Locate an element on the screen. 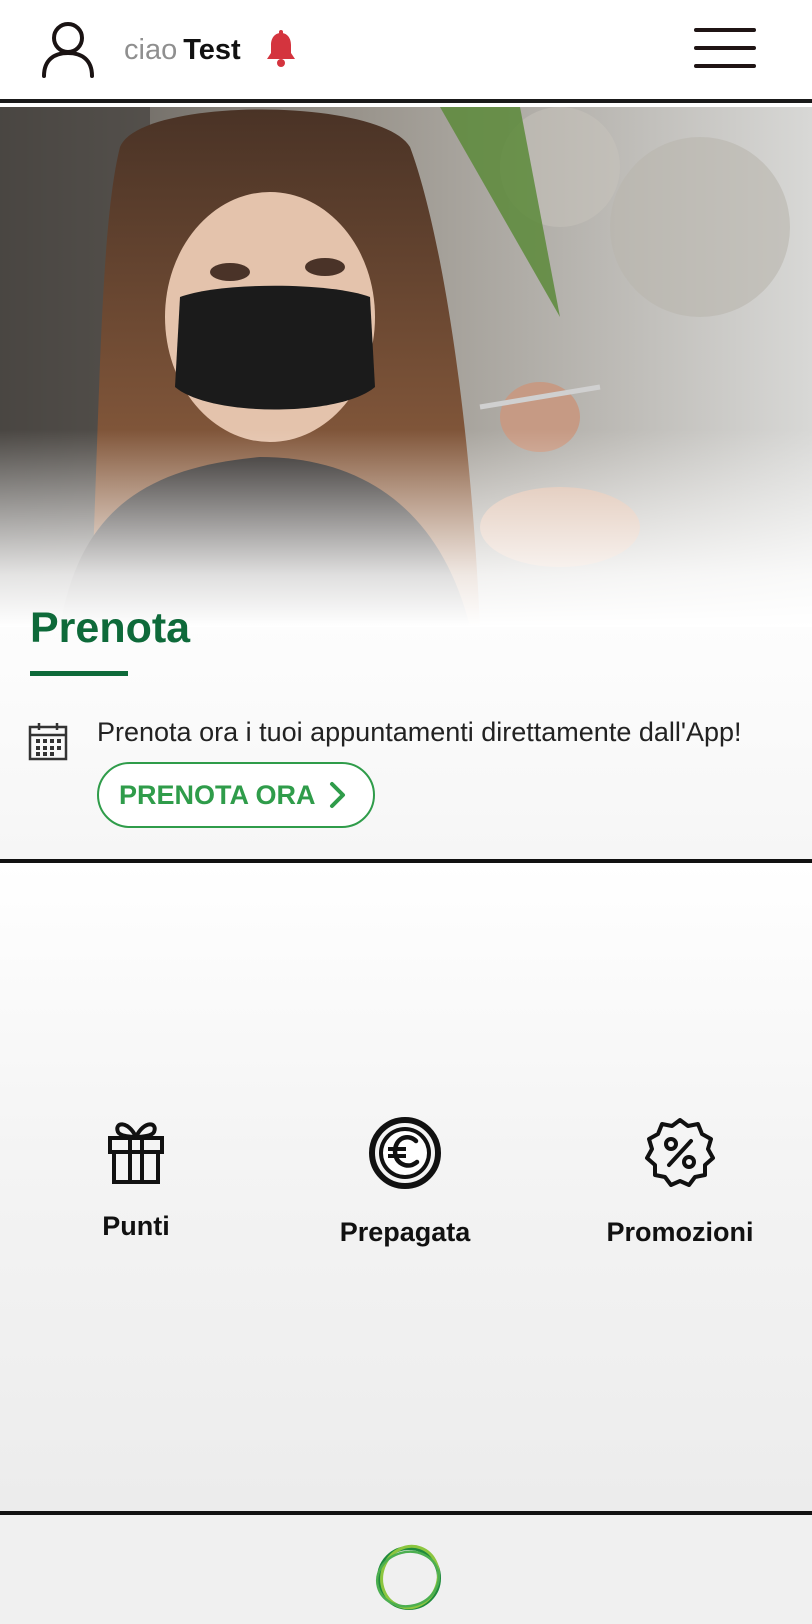 The width and height of the screenshot is (812, 1624). percent-badge-icon is located at coordinates (680, 1152).